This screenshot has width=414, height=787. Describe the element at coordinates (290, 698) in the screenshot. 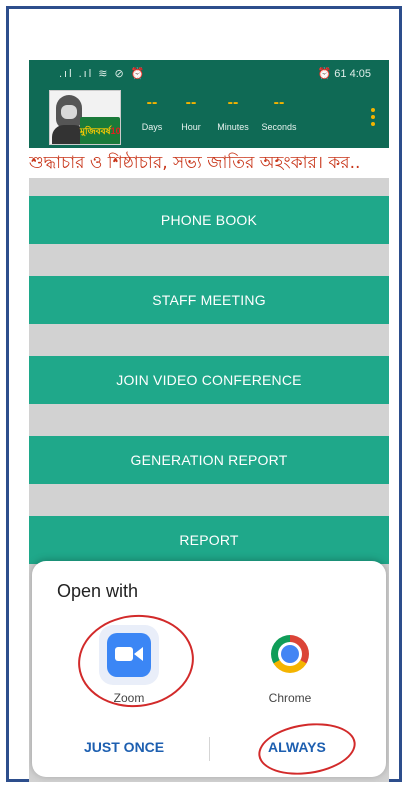

I see `chrome-label: Chrome` at that location.